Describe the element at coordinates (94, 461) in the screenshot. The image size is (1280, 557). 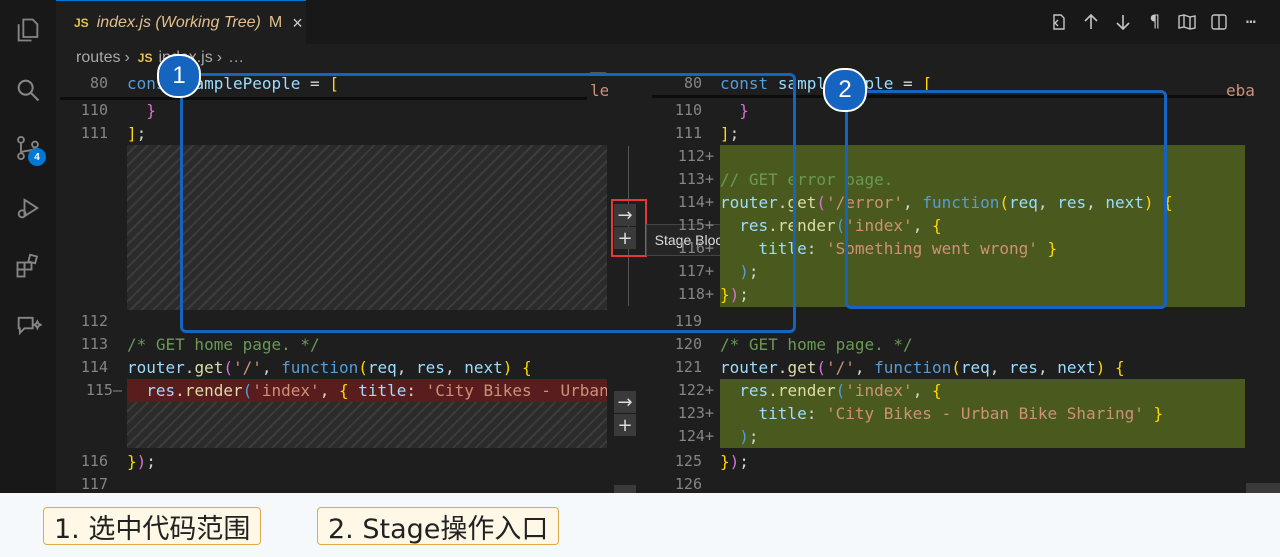
I see `line-number: 116` at that location.